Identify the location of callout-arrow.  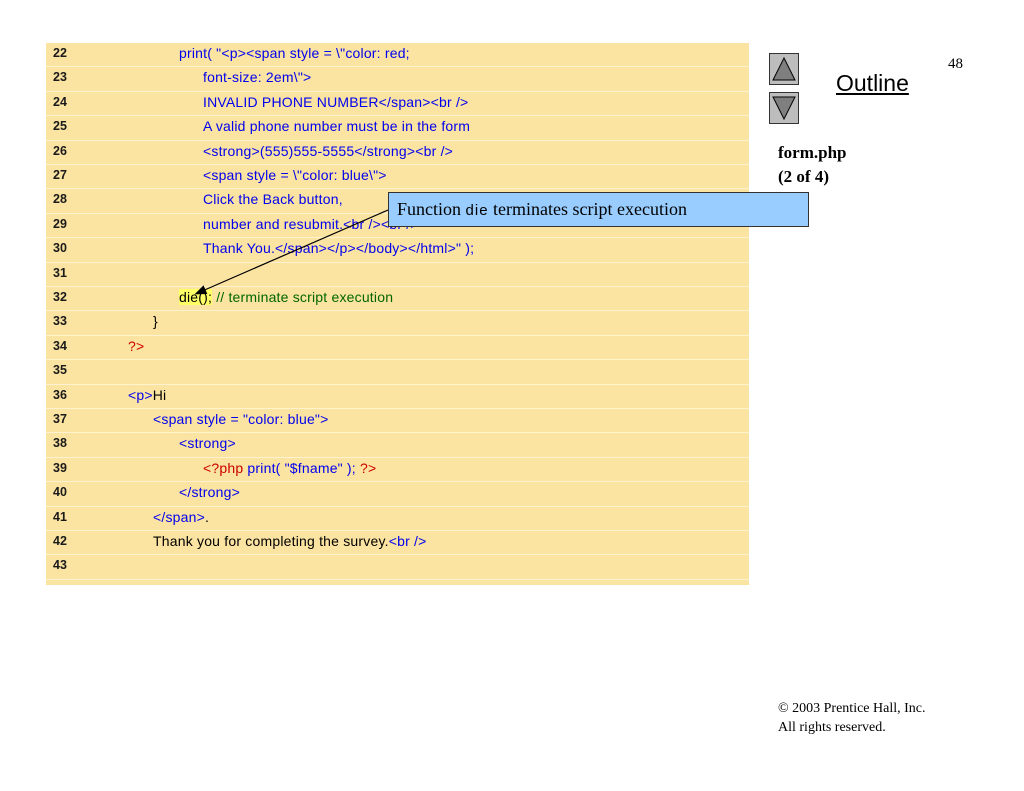
(291, 252).